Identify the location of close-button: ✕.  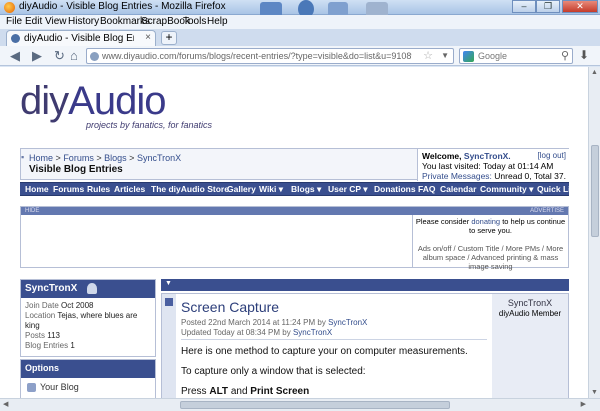
(580, 6).